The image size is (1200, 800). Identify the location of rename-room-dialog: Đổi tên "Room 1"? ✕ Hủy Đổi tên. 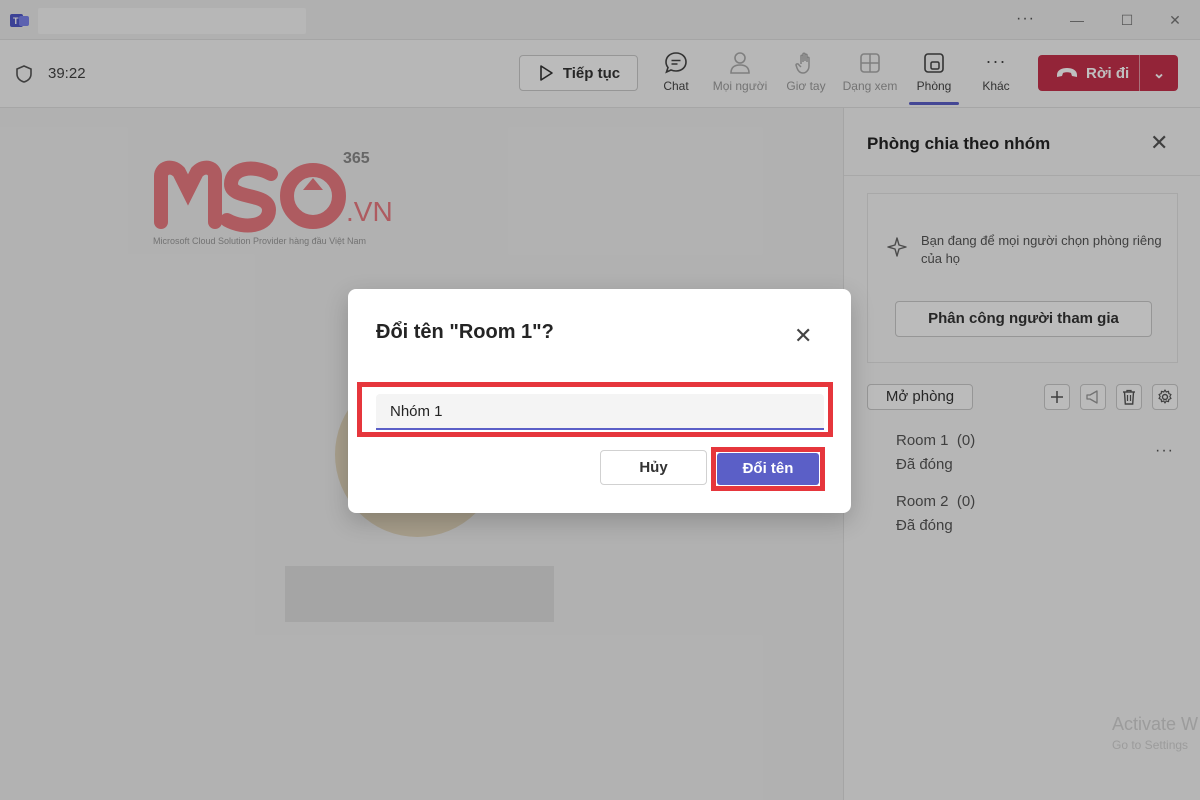
(599, 401).